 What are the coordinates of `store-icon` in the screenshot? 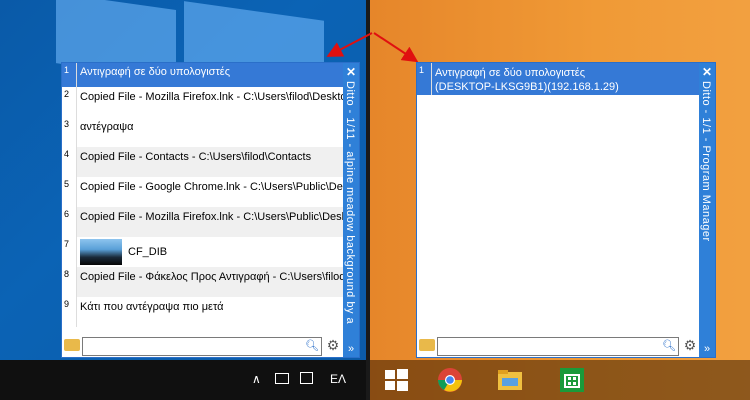 It's located at (572, 380).